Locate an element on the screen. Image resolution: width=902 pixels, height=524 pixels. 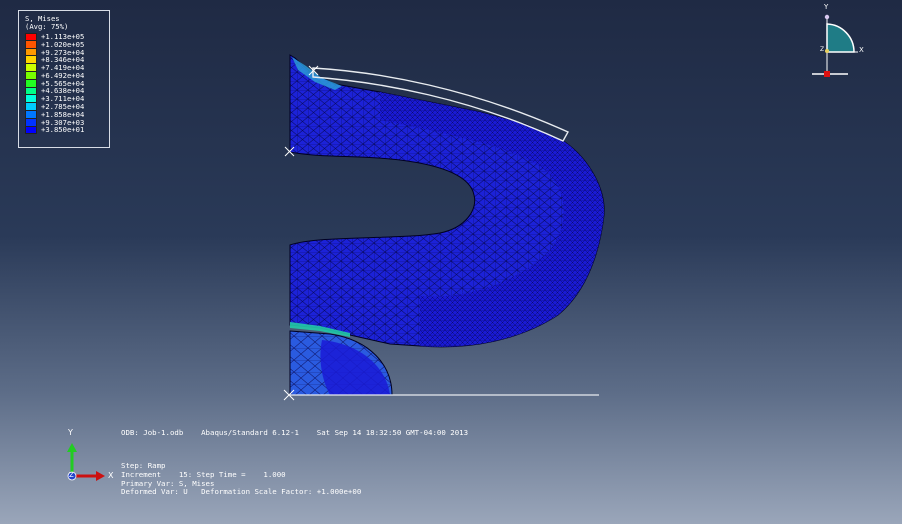
view-x-label: X is located at coordinates (861, 50).